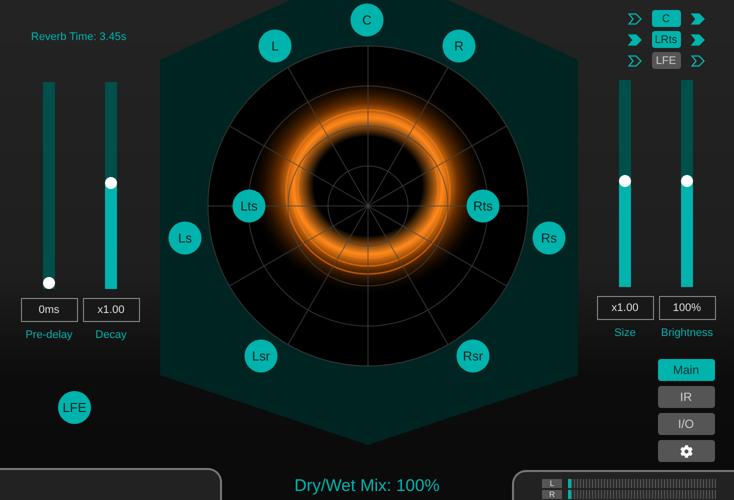  Describe the element at coordinates (74, 407) in the screenshot. I see `lfe-speaker-button: LFE` at that location.